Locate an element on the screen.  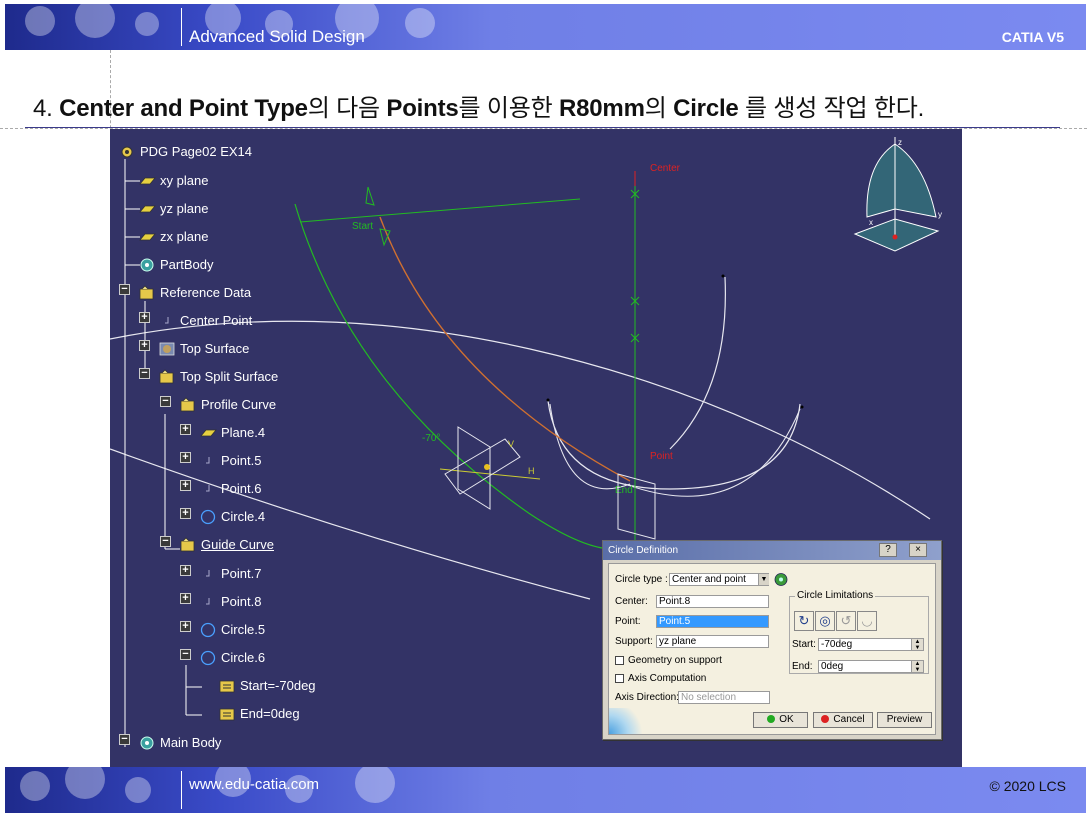
geometry-on-support-label: Geometry on support is located at coordinates (675, 660).